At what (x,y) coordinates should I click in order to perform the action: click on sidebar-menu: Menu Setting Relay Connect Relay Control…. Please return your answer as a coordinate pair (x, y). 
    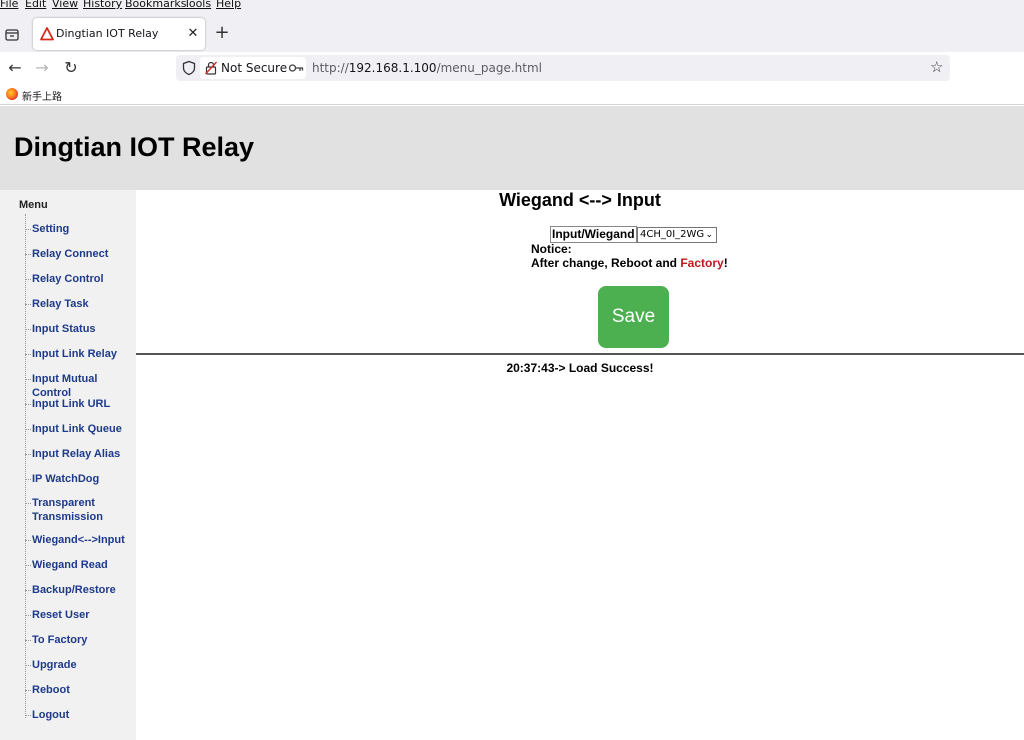
    Looking at the image, I should click on (68, 465).